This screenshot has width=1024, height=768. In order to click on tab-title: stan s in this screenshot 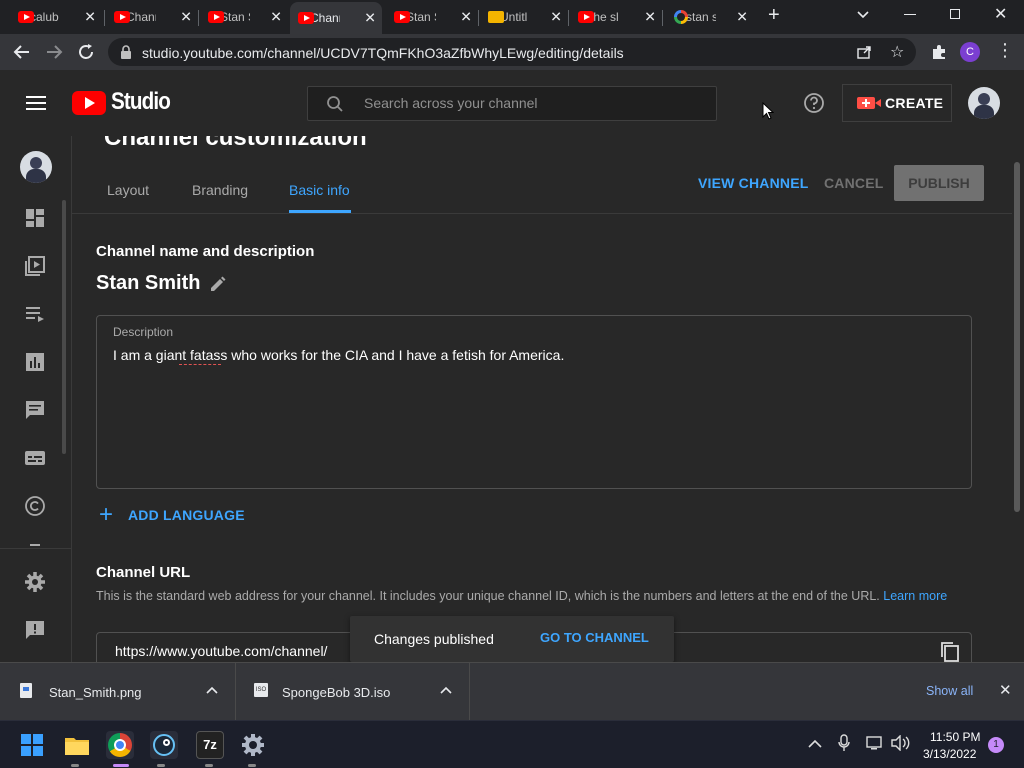, I will do `click(701, 17)`.